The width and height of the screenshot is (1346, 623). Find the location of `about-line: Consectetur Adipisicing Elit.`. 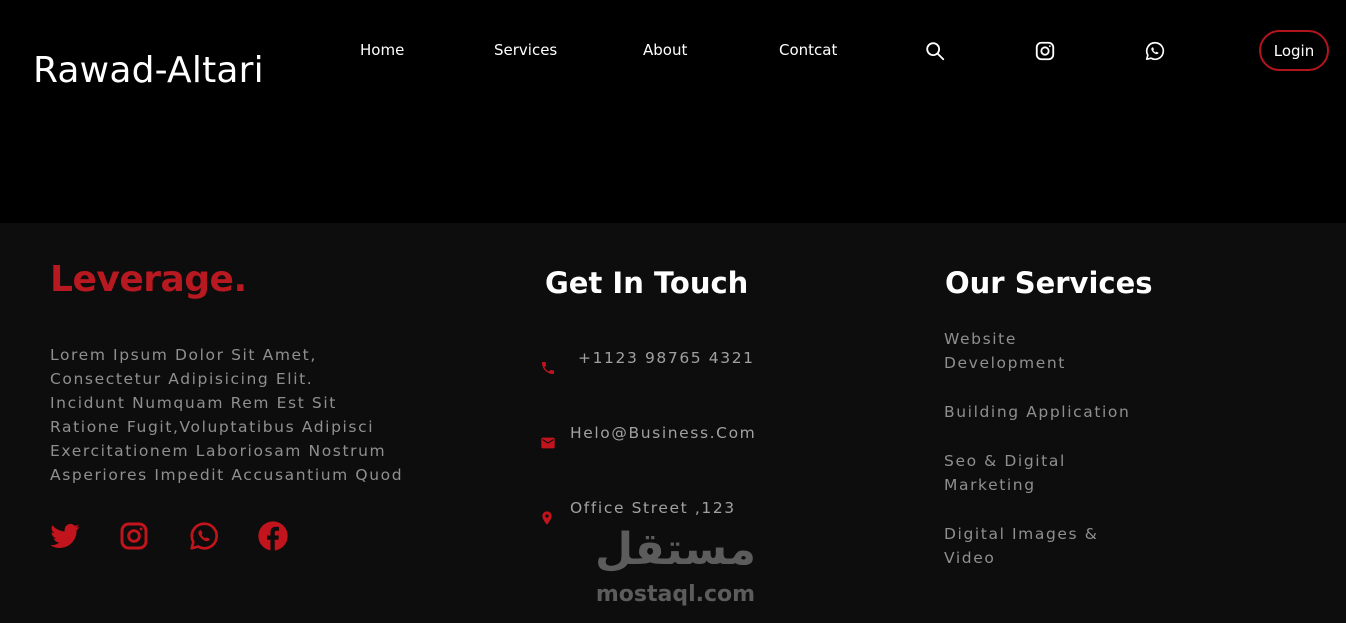

about-line: Consectetur Adipisicing Elit. is located at coordinates (182, 379).